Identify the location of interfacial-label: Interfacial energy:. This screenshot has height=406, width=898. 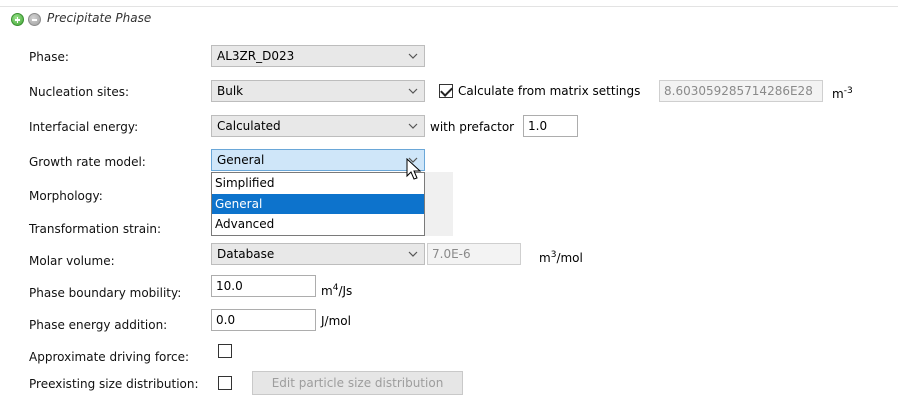
(84, 127).